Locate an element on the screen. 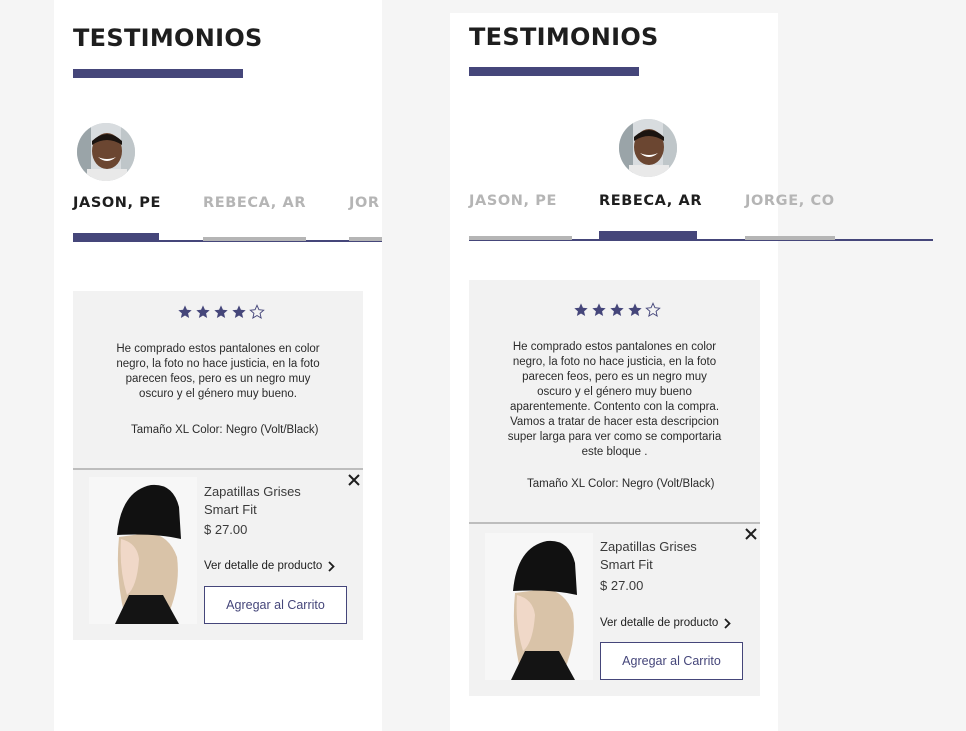 The image size is (966, 731). review-line: super larga para ver como se comportaria is located at coordinates (614, 437).